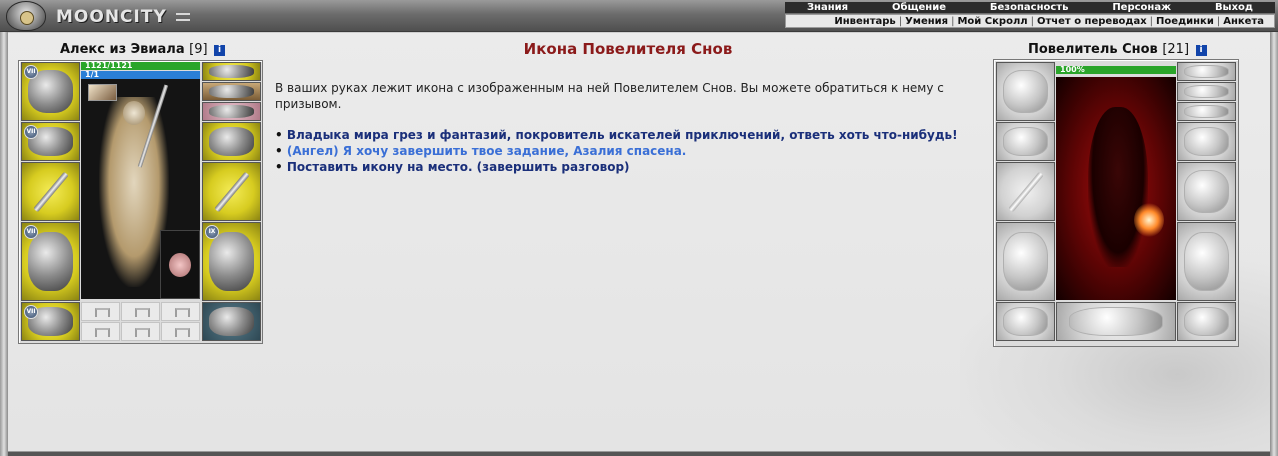 The width and height of the screenshot is (1278, 456). I want to click on npc-portrait, so click(1116, 188).